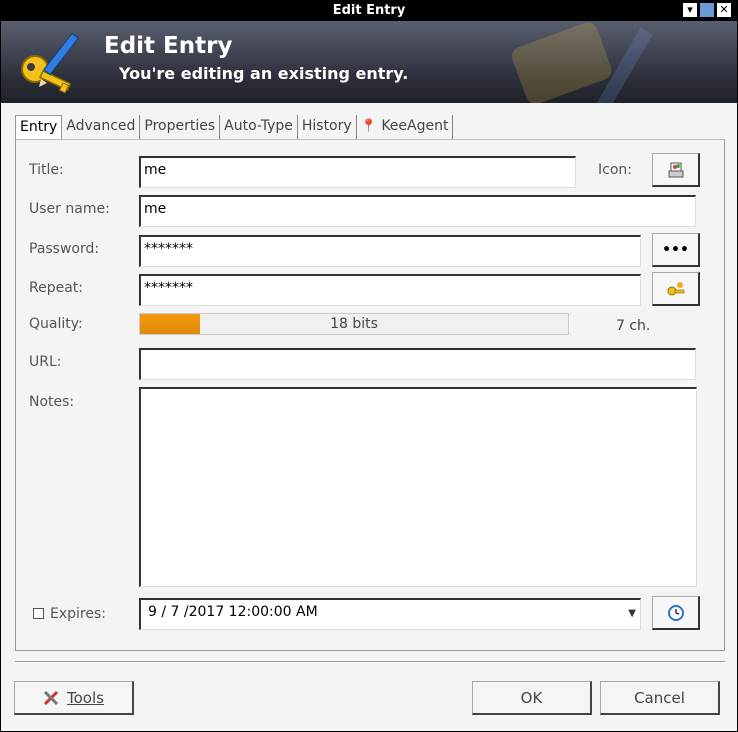 This screenshot has height=732, width=738. I want to click on title-field: me, so click(357, 172).